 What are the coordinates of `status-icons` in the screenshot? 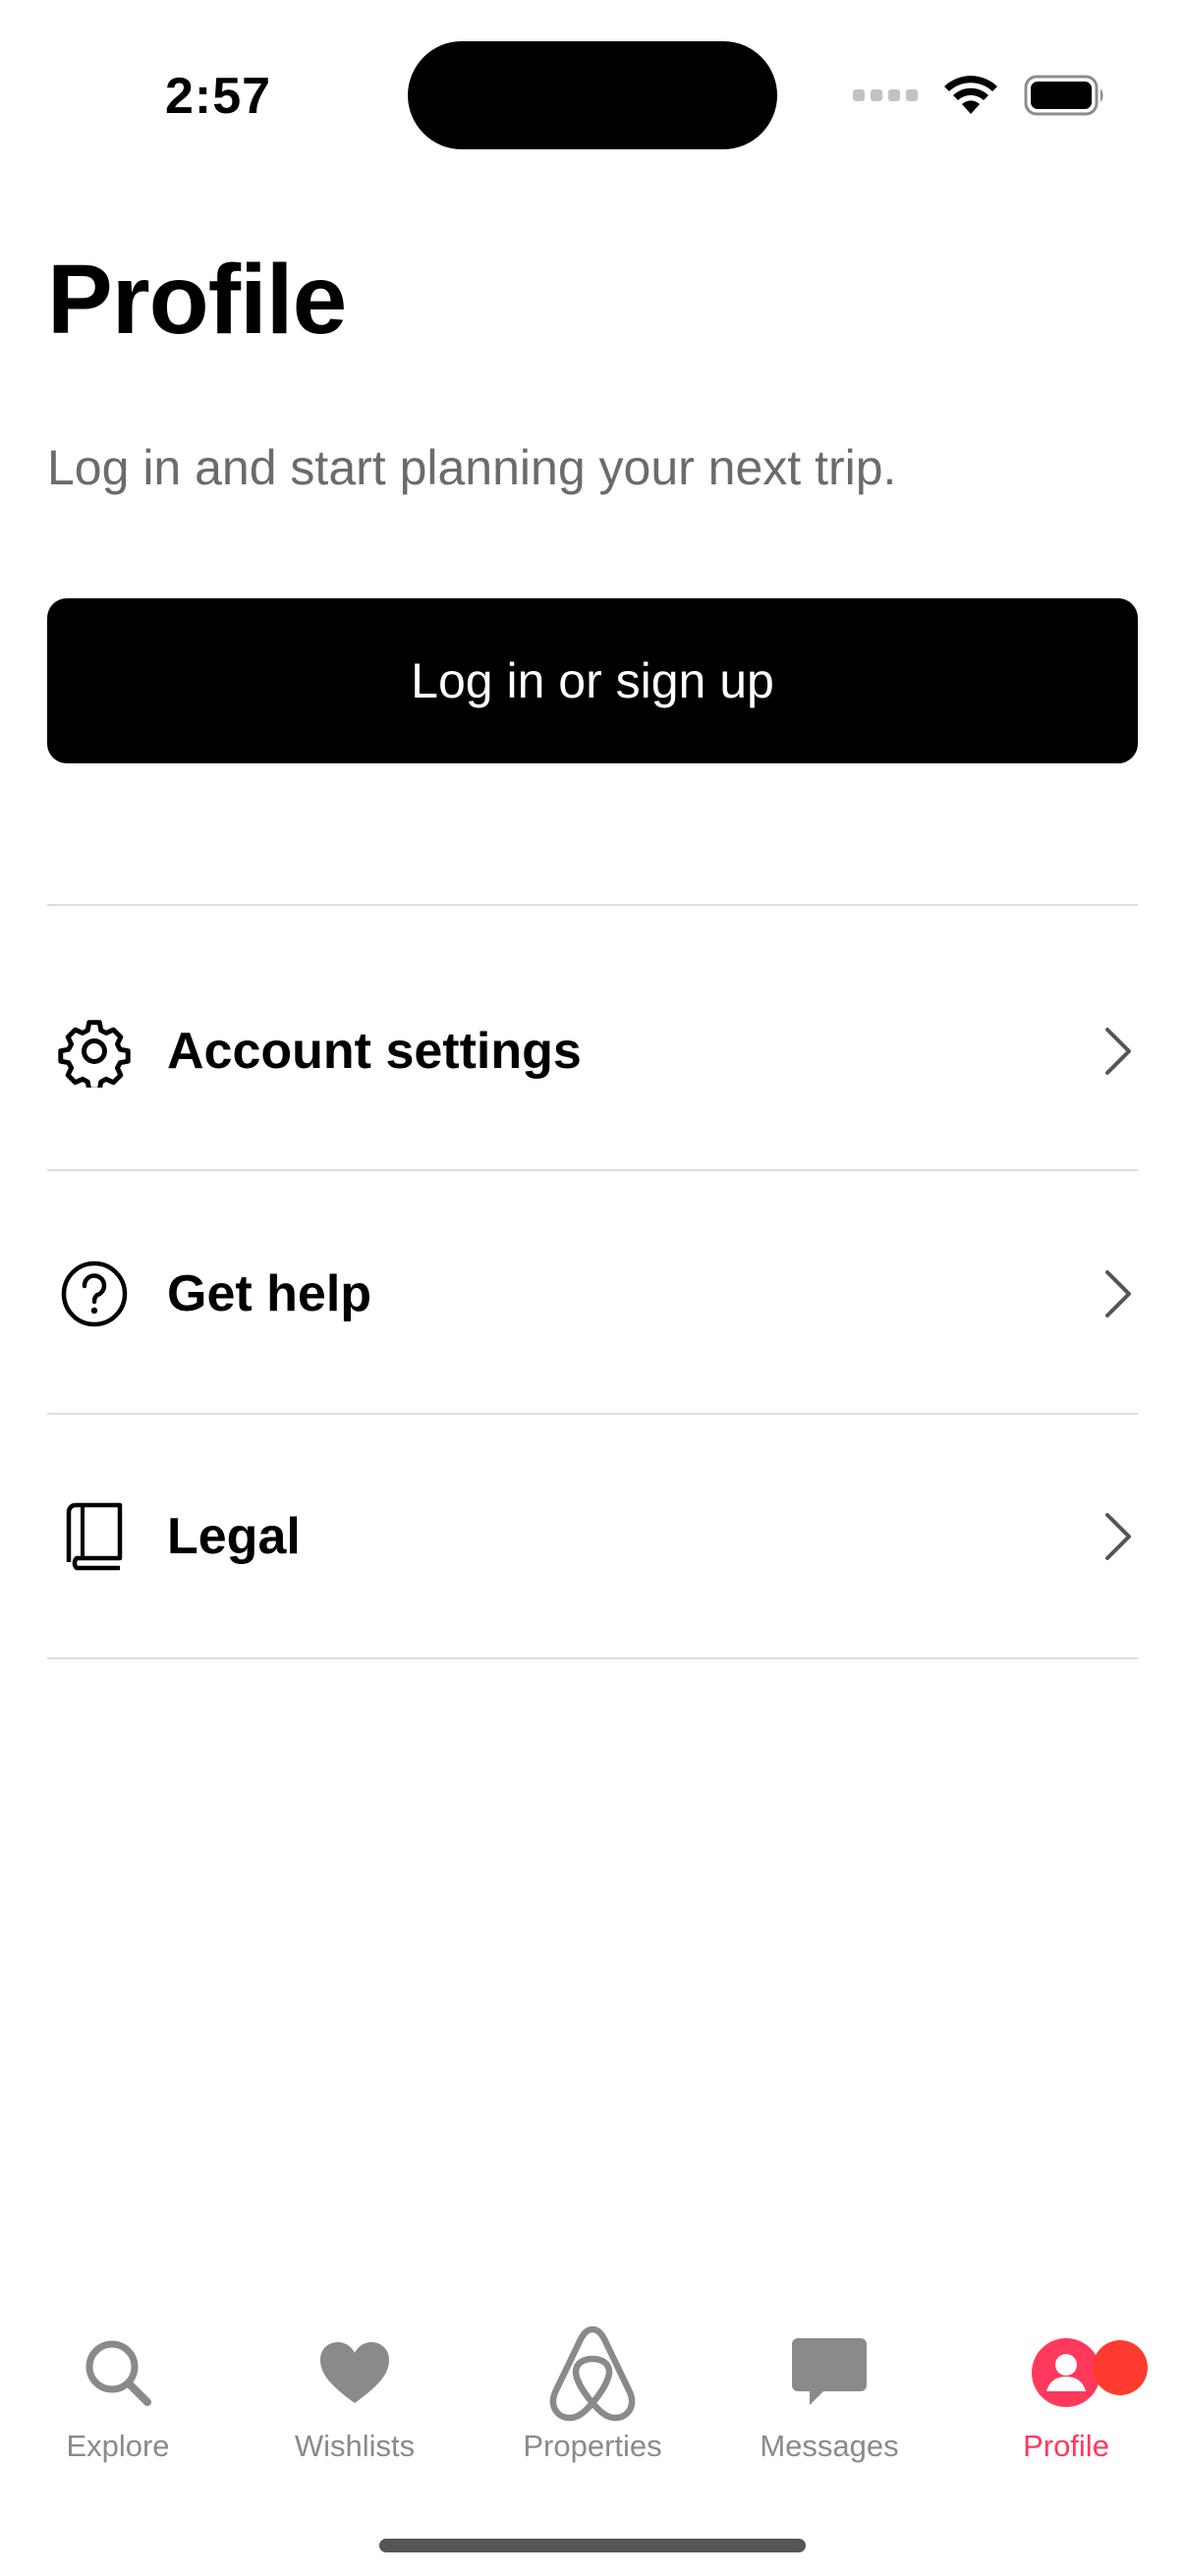 It's located at (980, 95).